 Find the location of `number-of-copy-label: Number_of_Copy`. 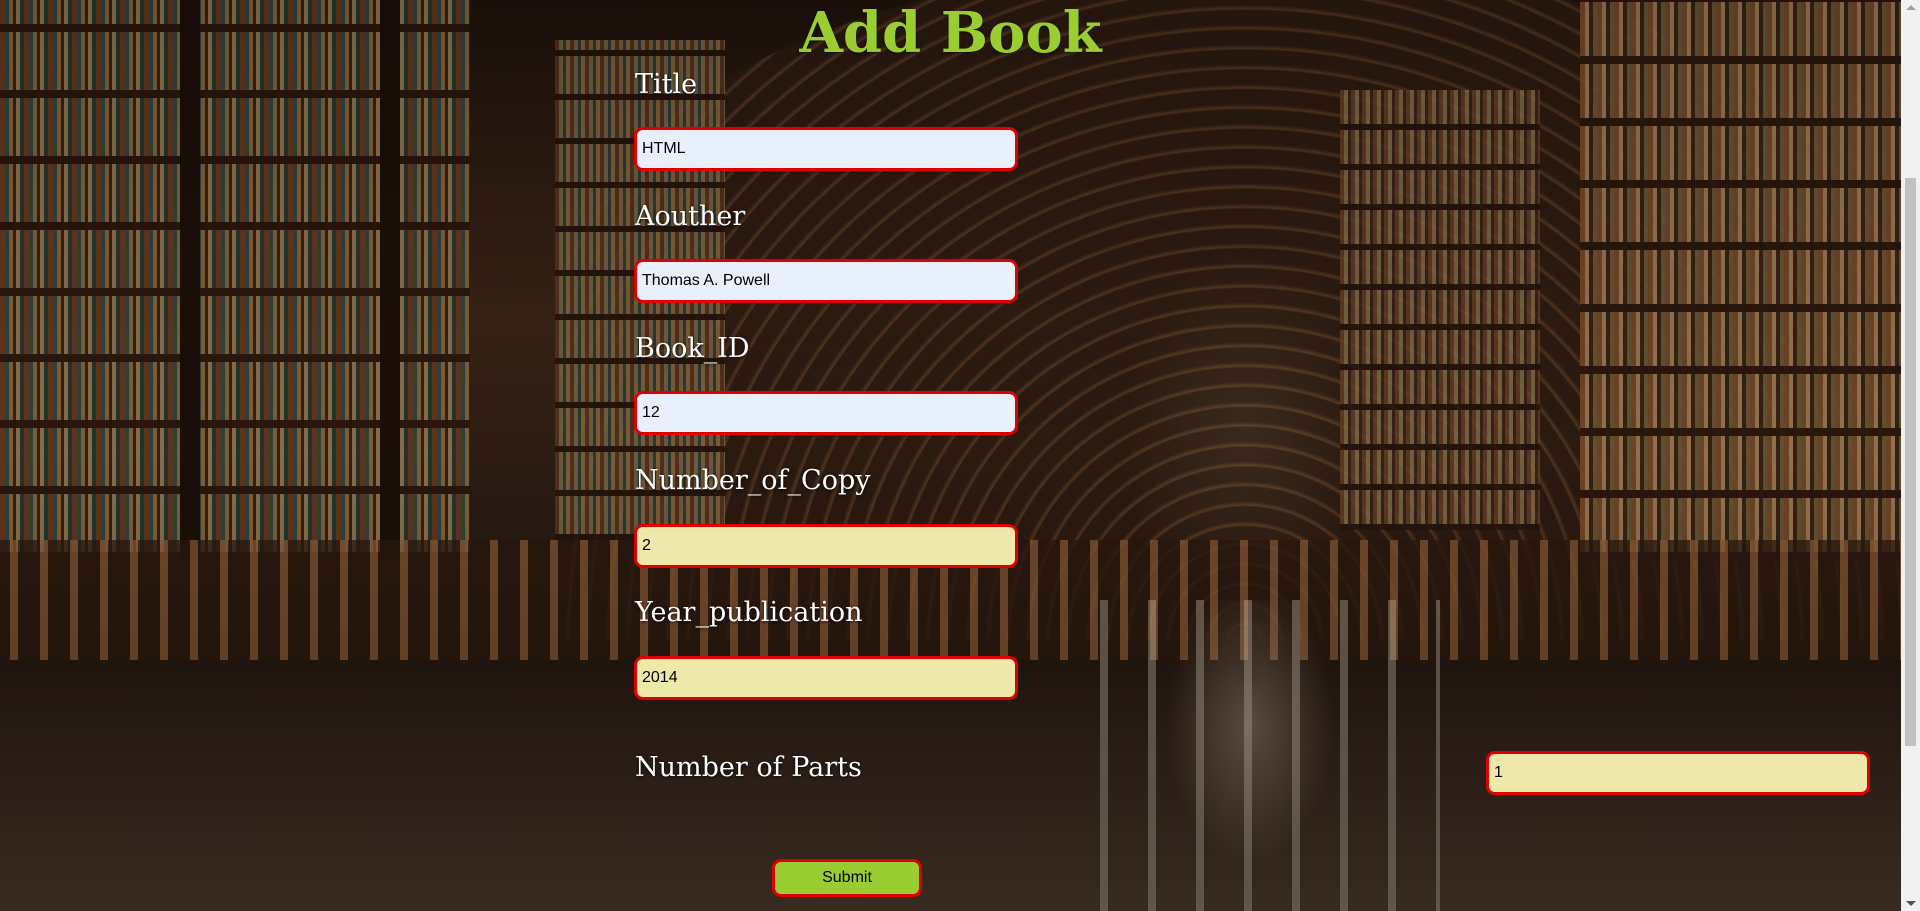

number-of-copy-label: Number_of_Copy is located at coordinates (753, 480).